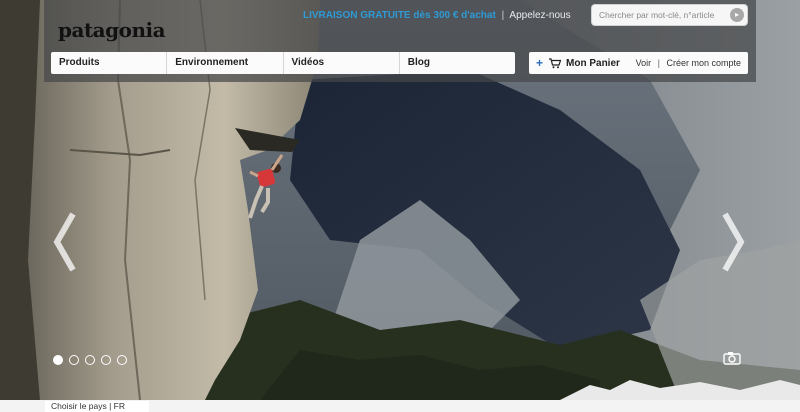  I want to click on country-selector: Choisir le pays | FR, so click(97, 406).